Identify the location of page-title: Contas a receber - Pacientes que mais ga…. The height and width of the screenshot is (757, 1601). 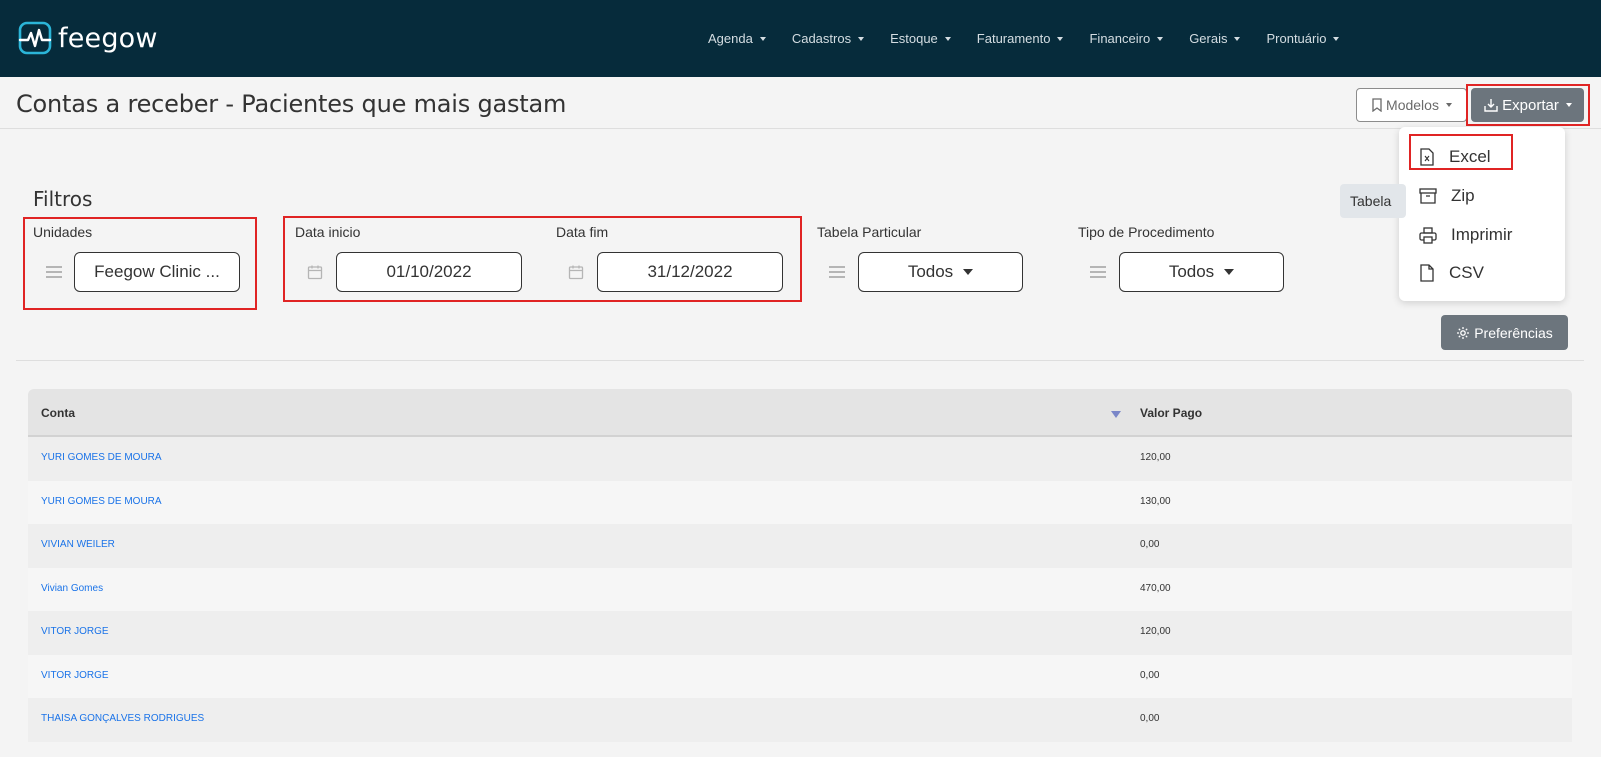
(291, 104).